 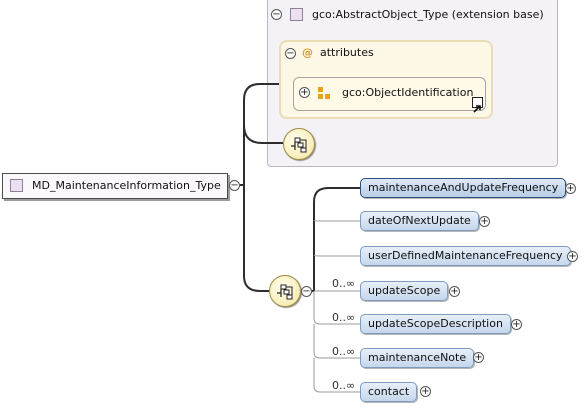 I want to click on element-dateOfNextUpdate: dateOfNextUpdate, so click(x=419, y=221).